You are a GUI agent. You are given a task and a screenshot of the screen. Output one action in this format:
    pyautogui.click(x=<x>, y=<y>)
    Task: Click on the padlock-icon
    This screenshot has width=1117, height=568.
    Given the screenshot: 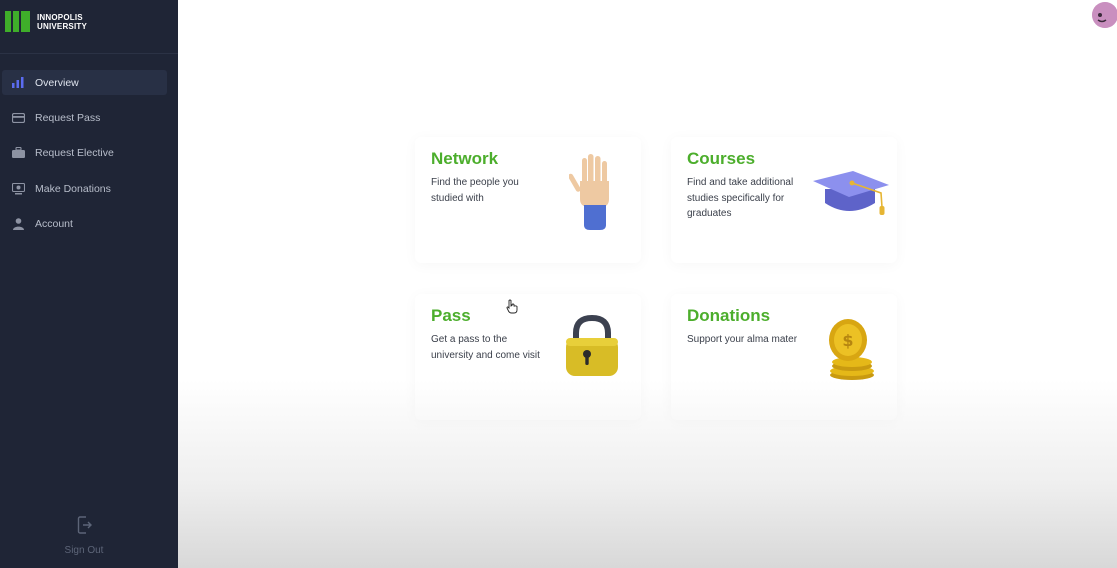 What is the action you would take?
    pyautogui.click(x=592, y=349)
    